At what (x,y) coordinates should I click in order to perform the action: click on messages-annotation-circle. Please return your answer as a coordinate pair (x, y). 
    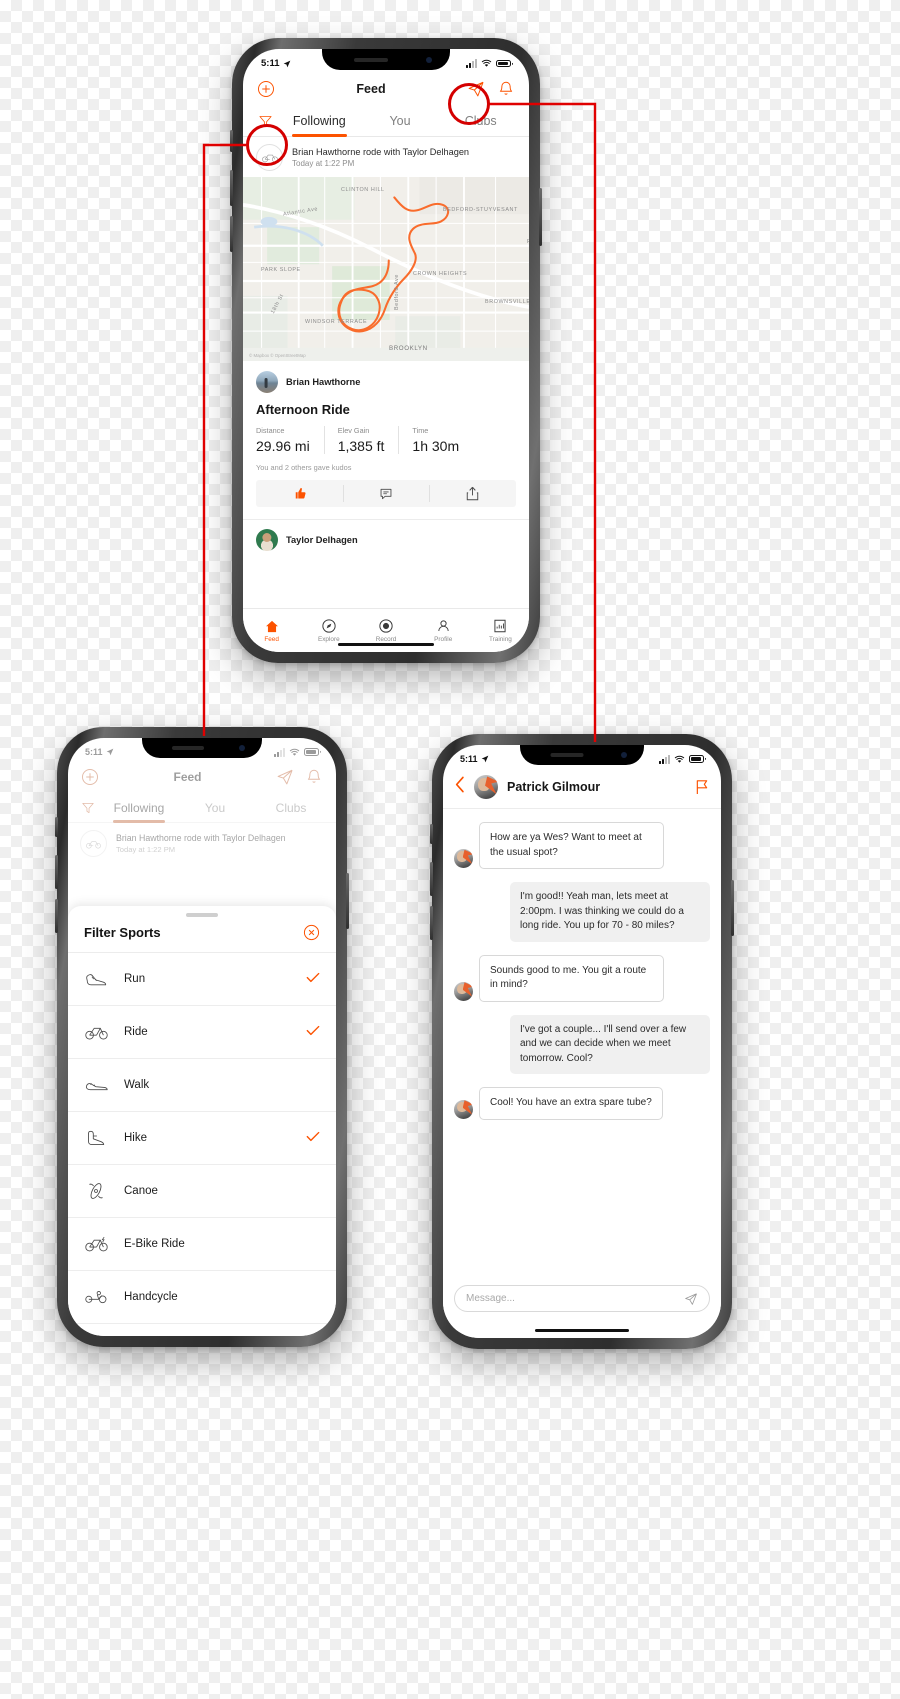
    Looking at the image, I should click on (469, 104).